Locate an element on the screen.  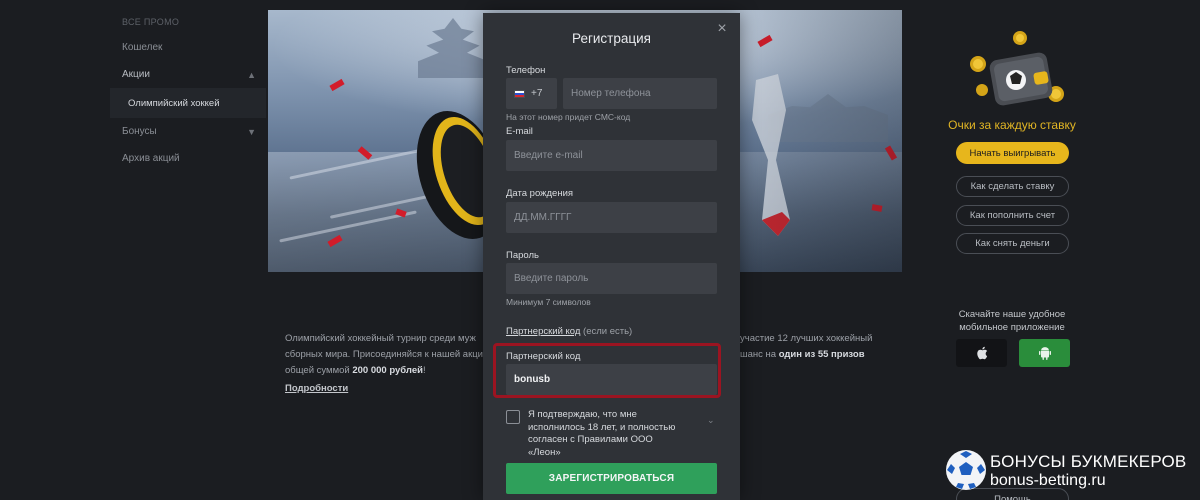
promo-description-line: общей суммой 200 000 рублей! is located at coordinates (355, 370).